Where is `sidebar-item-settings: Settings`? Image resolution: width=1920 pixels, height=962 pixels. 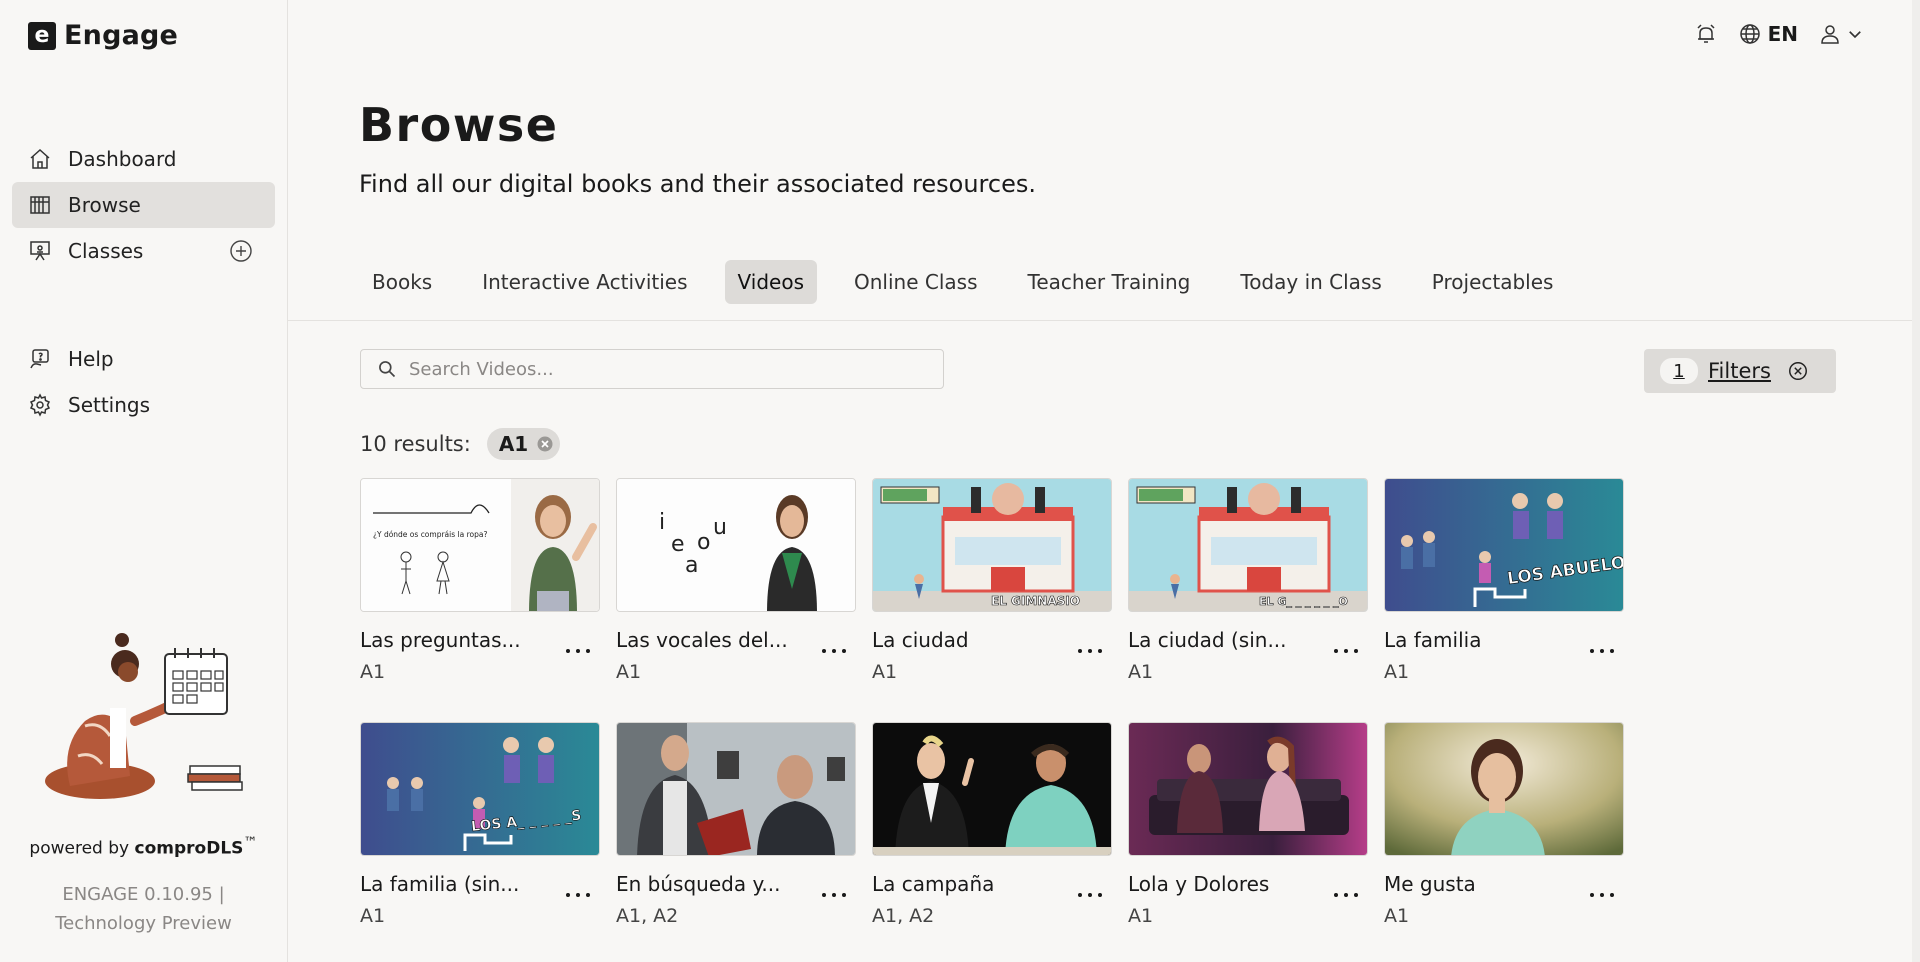
sidebar-item-settings: Settings is located at coordinates (143, 405).